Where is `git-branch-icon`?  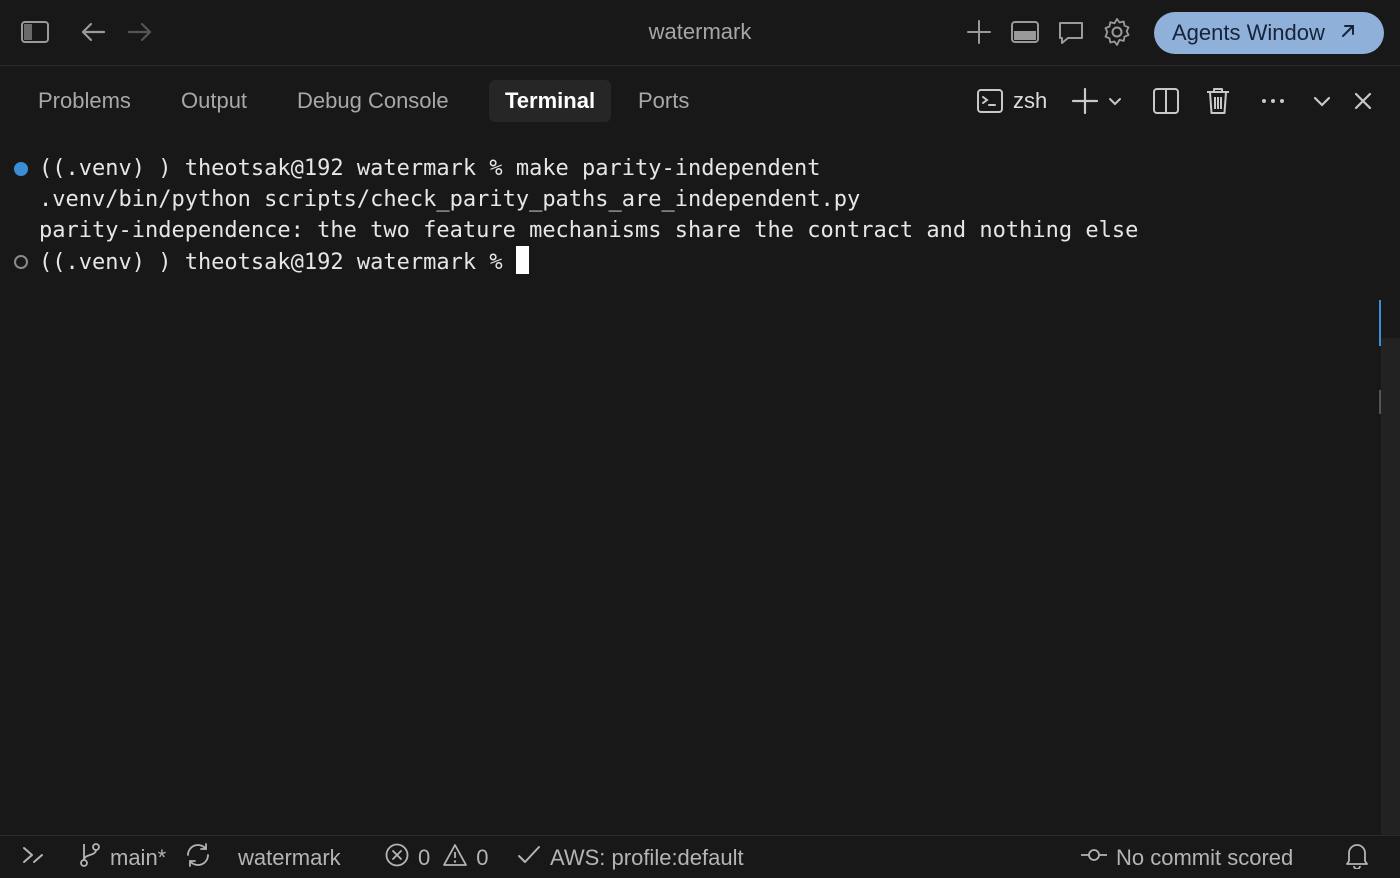 git-branch-icon is located at coordinates (90, 858).